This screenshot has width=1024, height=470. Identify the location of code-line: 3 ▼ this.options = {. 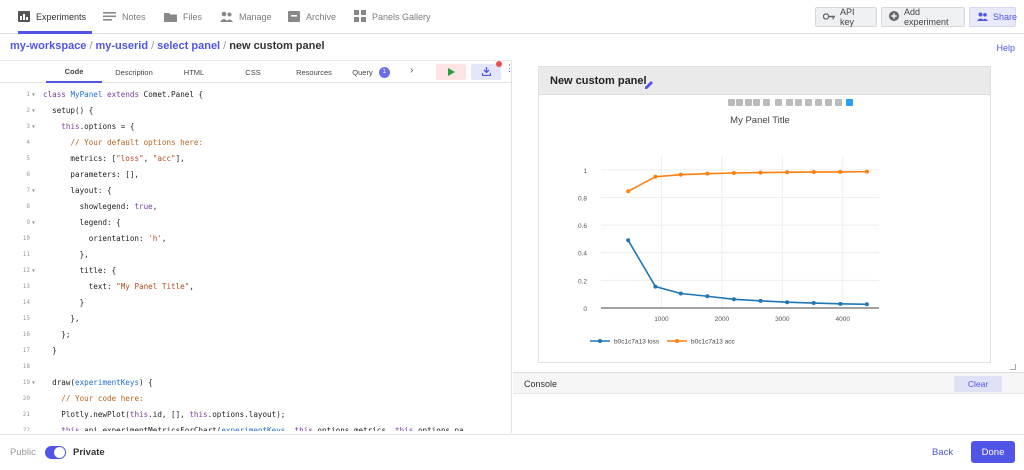
(255, 127).